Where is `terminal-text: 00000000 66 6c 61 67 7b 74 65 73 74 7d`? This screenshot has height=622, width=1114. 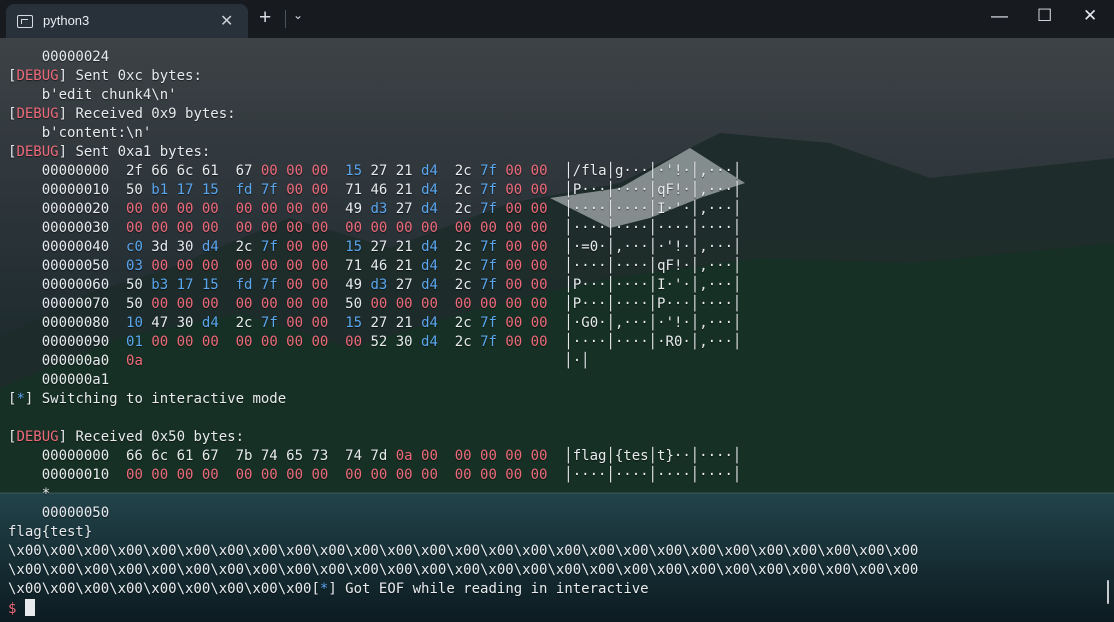 terminal-text: 00000000 66 6c 61 67 7b 74 65 73 74 7d is located at coordinates (202, 456).